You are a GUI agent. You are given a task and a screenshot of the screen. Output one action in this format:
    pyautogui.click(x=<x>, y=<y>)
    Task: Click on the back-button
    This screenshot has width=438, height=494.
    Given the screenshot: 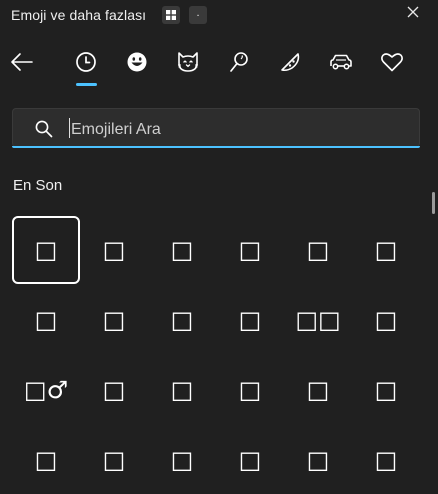 What is the action you would take?
    pyautogui.click(x=22, y=62)
    